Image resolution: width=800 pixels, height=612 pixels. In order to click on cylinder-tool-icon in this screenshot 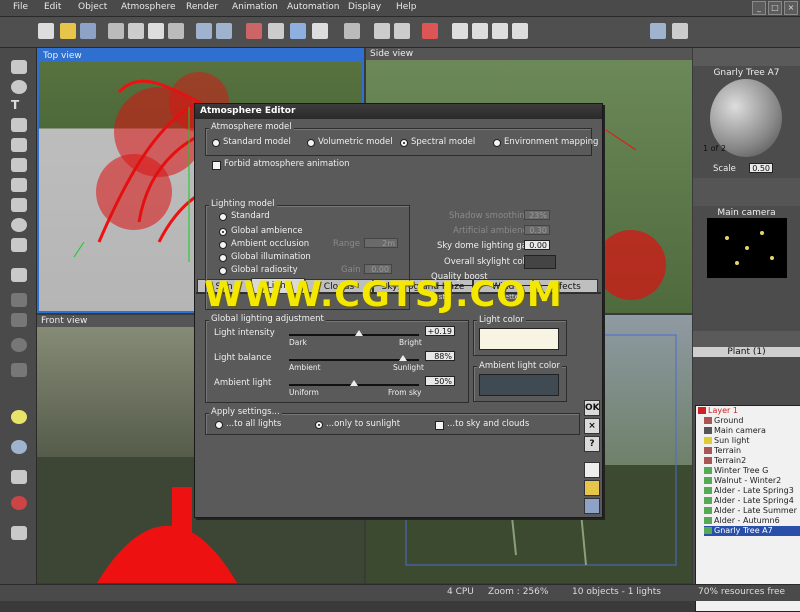, I will do `click(19, 300)`.